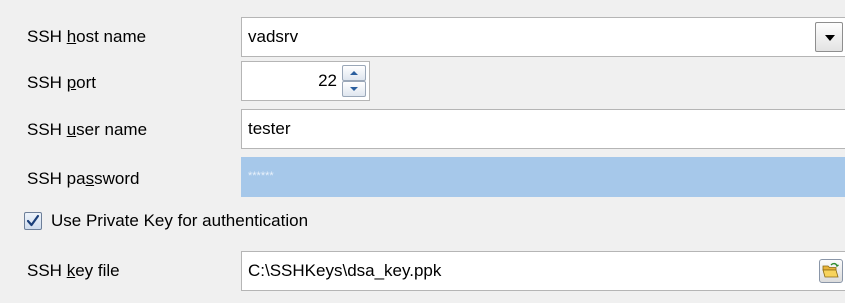 The image size is (845, 303). What do you see at coordinates (71, 82) in the screenshot?
I see `port-label-accel: p` at bounding box center [71, 82].